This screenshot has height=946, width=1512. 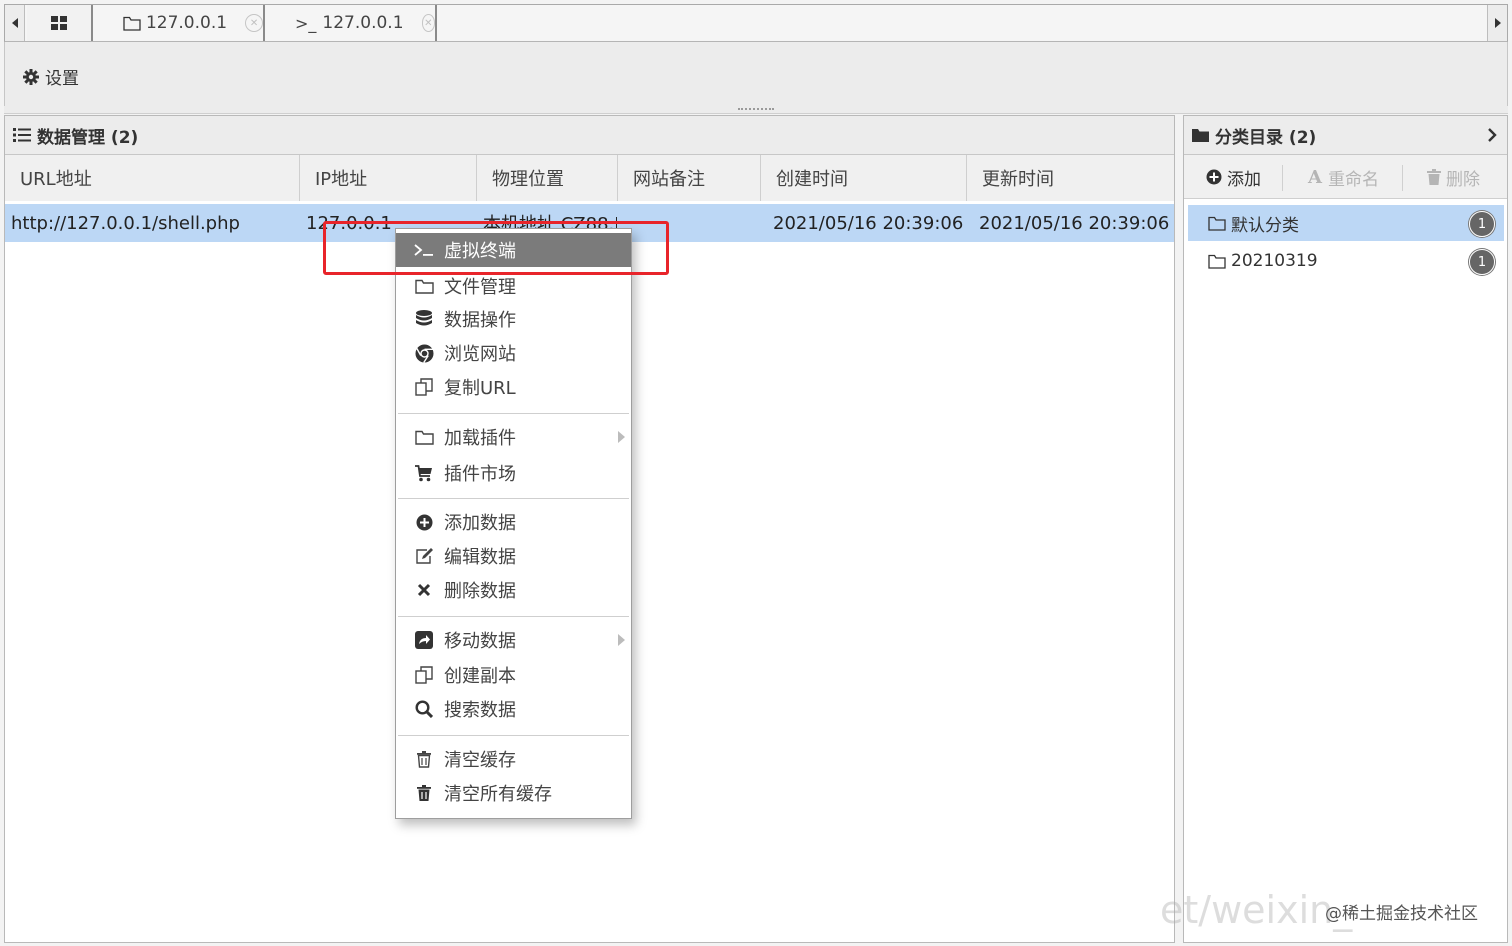 I want to click on edit-icon, so click(x=424, y=556).